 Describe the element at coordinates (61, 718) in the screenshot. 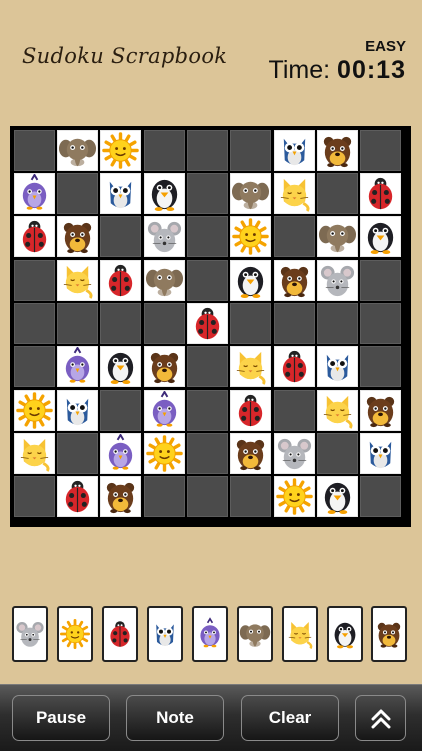

I see `pause-button: Pause` at that location.